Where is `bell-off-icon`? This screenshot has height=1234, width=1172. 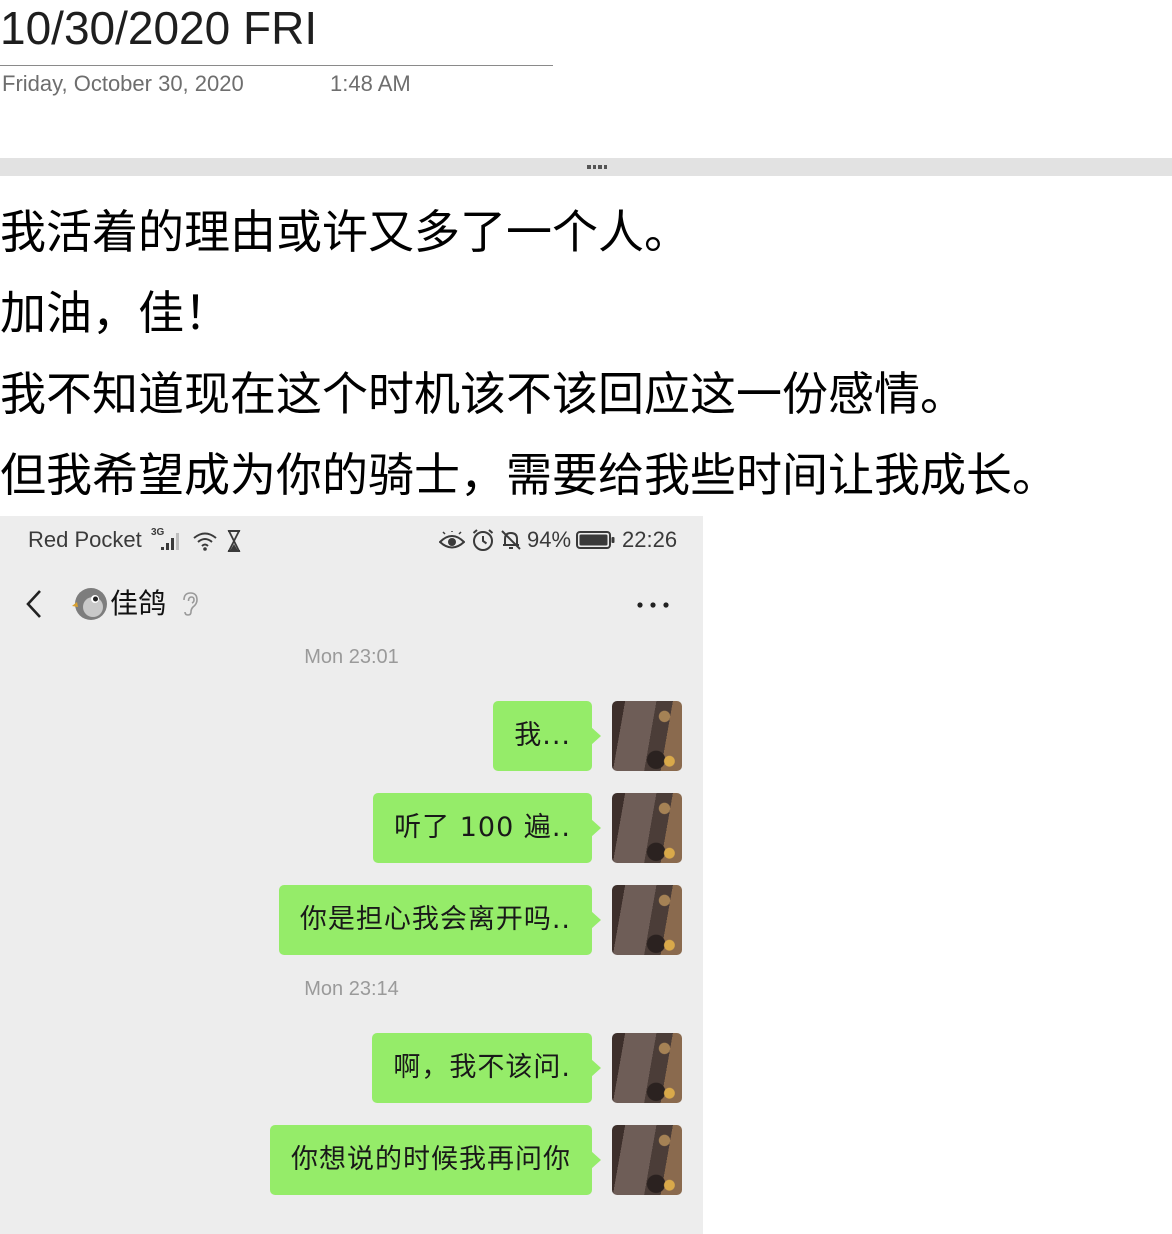
bell-off-icon is located at coordinates (511, 540).